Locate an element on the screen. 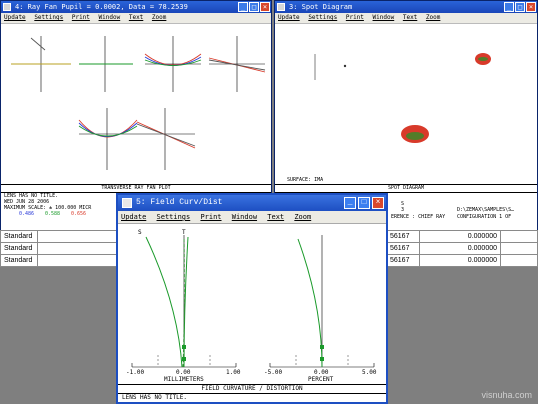 Image resolution: width=538 pixels, height=404 pixels. ray-fan-plot-title: TRANSVERSE RAY FAN PLOT is located at coordinates (136, 188).